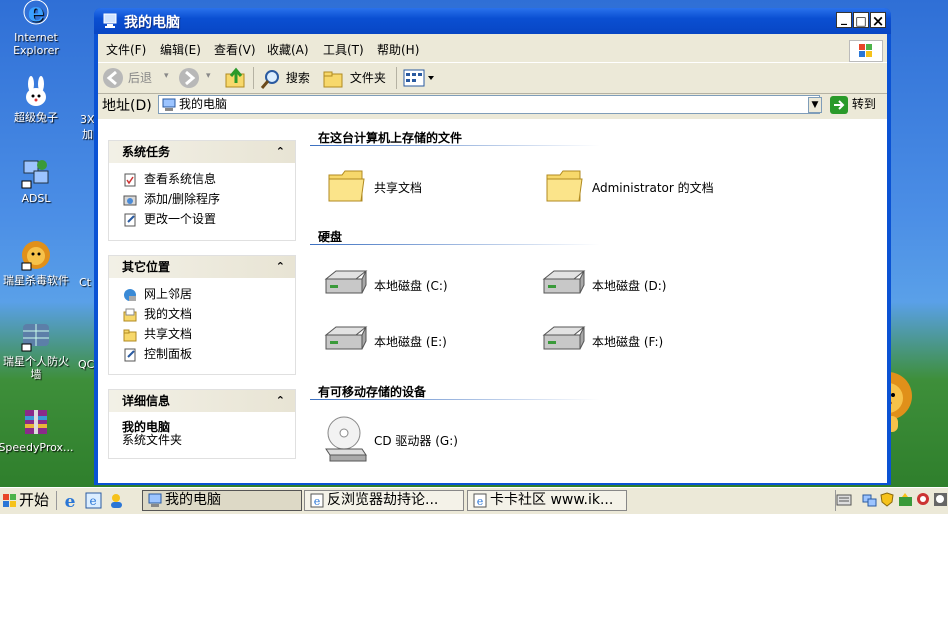 The height and width of the screenshot is (619, 948). I want to click on tray-app-icon, so click(940, 501).